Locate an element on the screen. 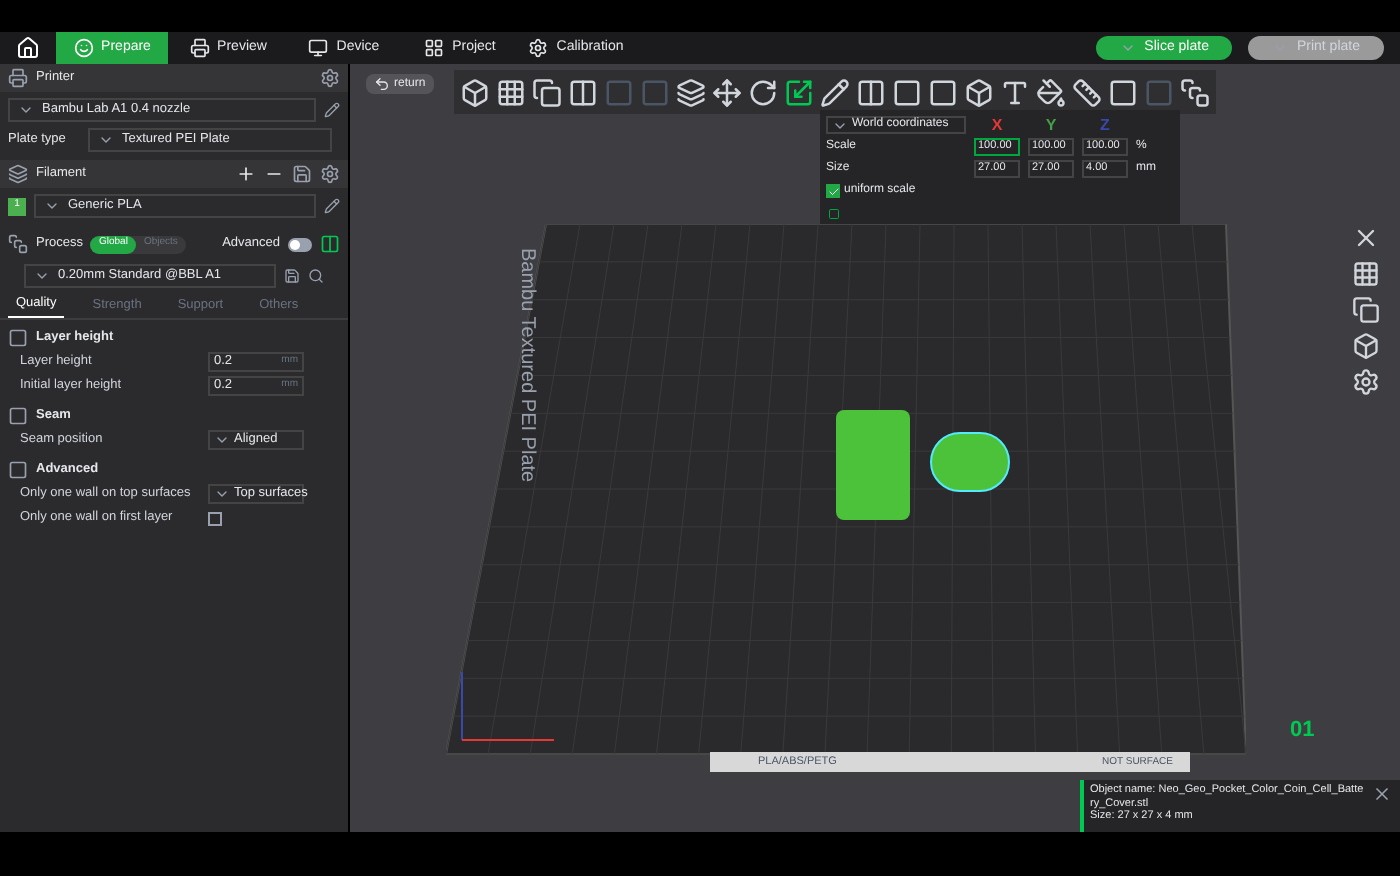  process-icon is located at coordinates (18, 244).